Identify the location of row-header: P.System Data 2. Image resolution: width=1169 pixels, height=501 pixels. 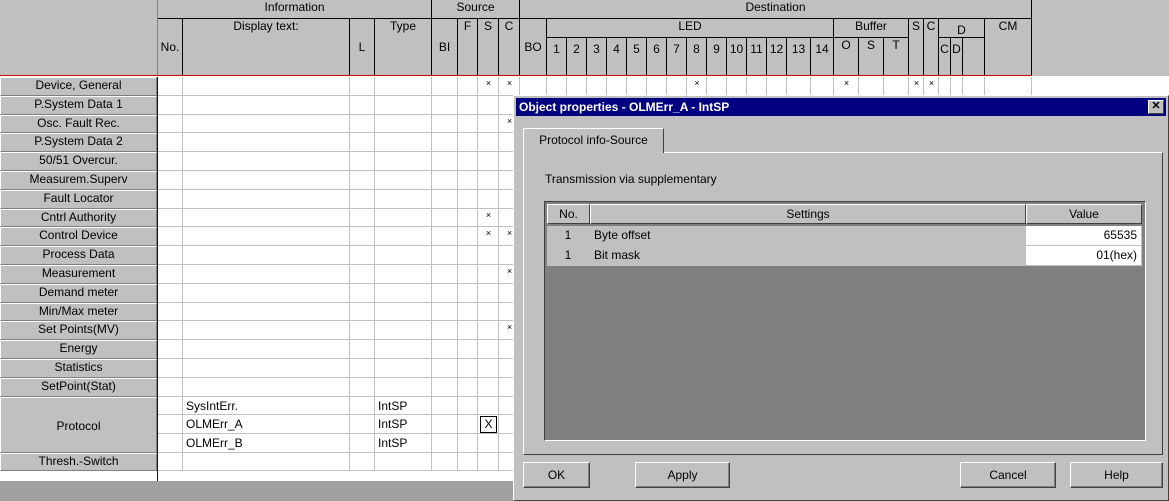
(78, 143).